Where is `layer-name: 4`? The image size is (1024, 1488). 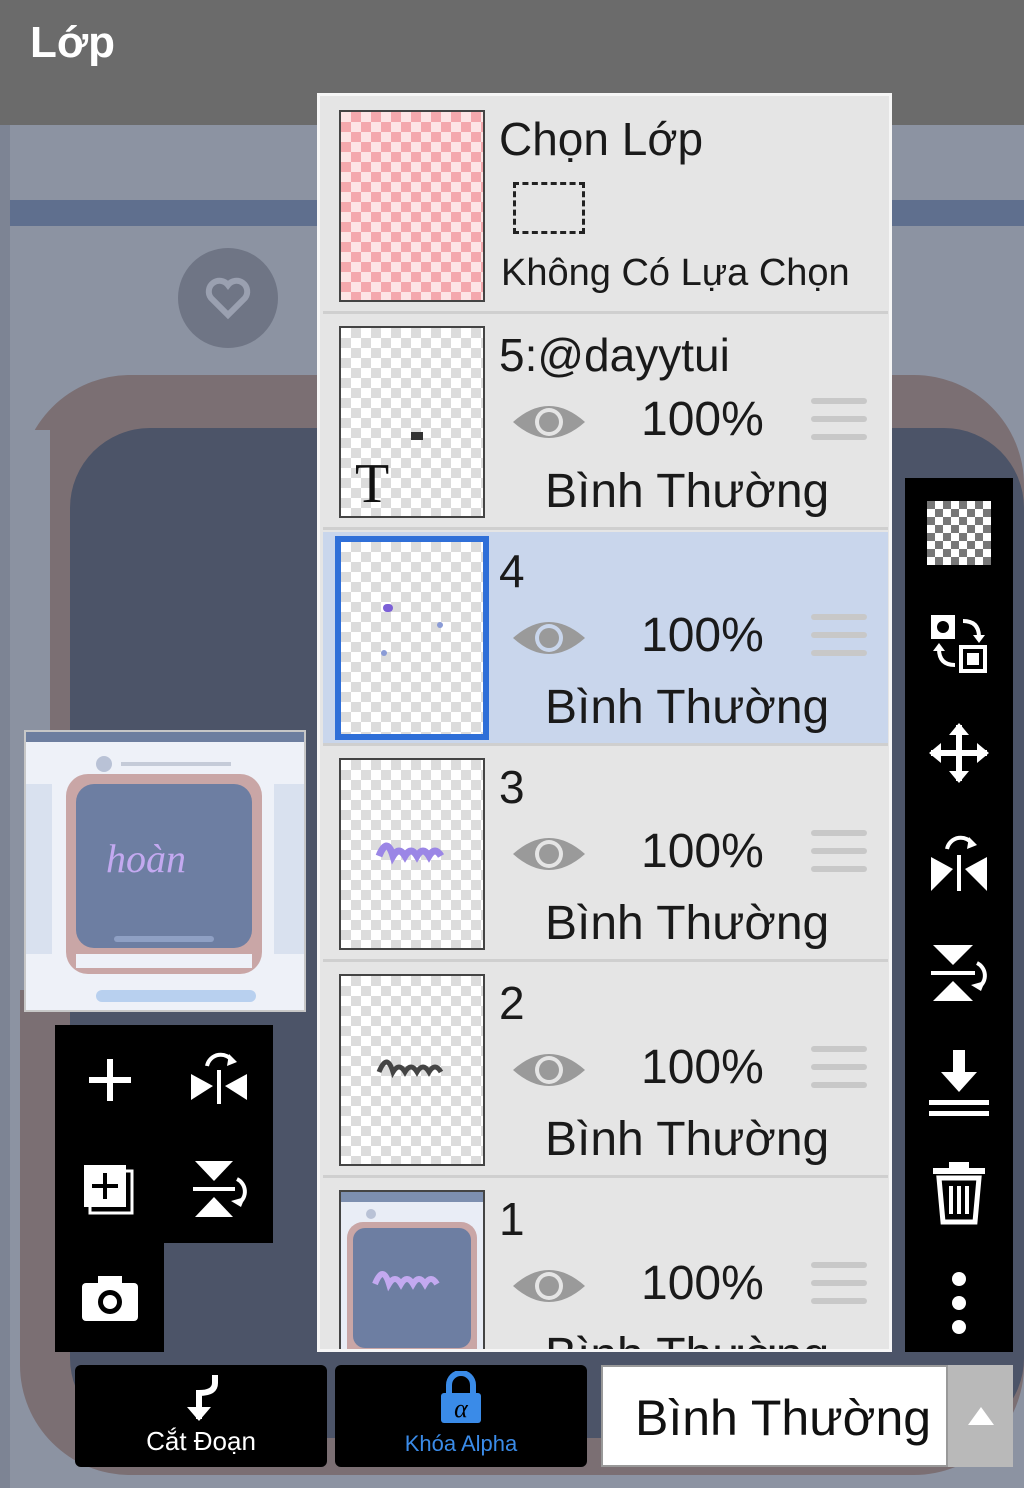 layer-name: 4 is located at coordinates (512, 571).